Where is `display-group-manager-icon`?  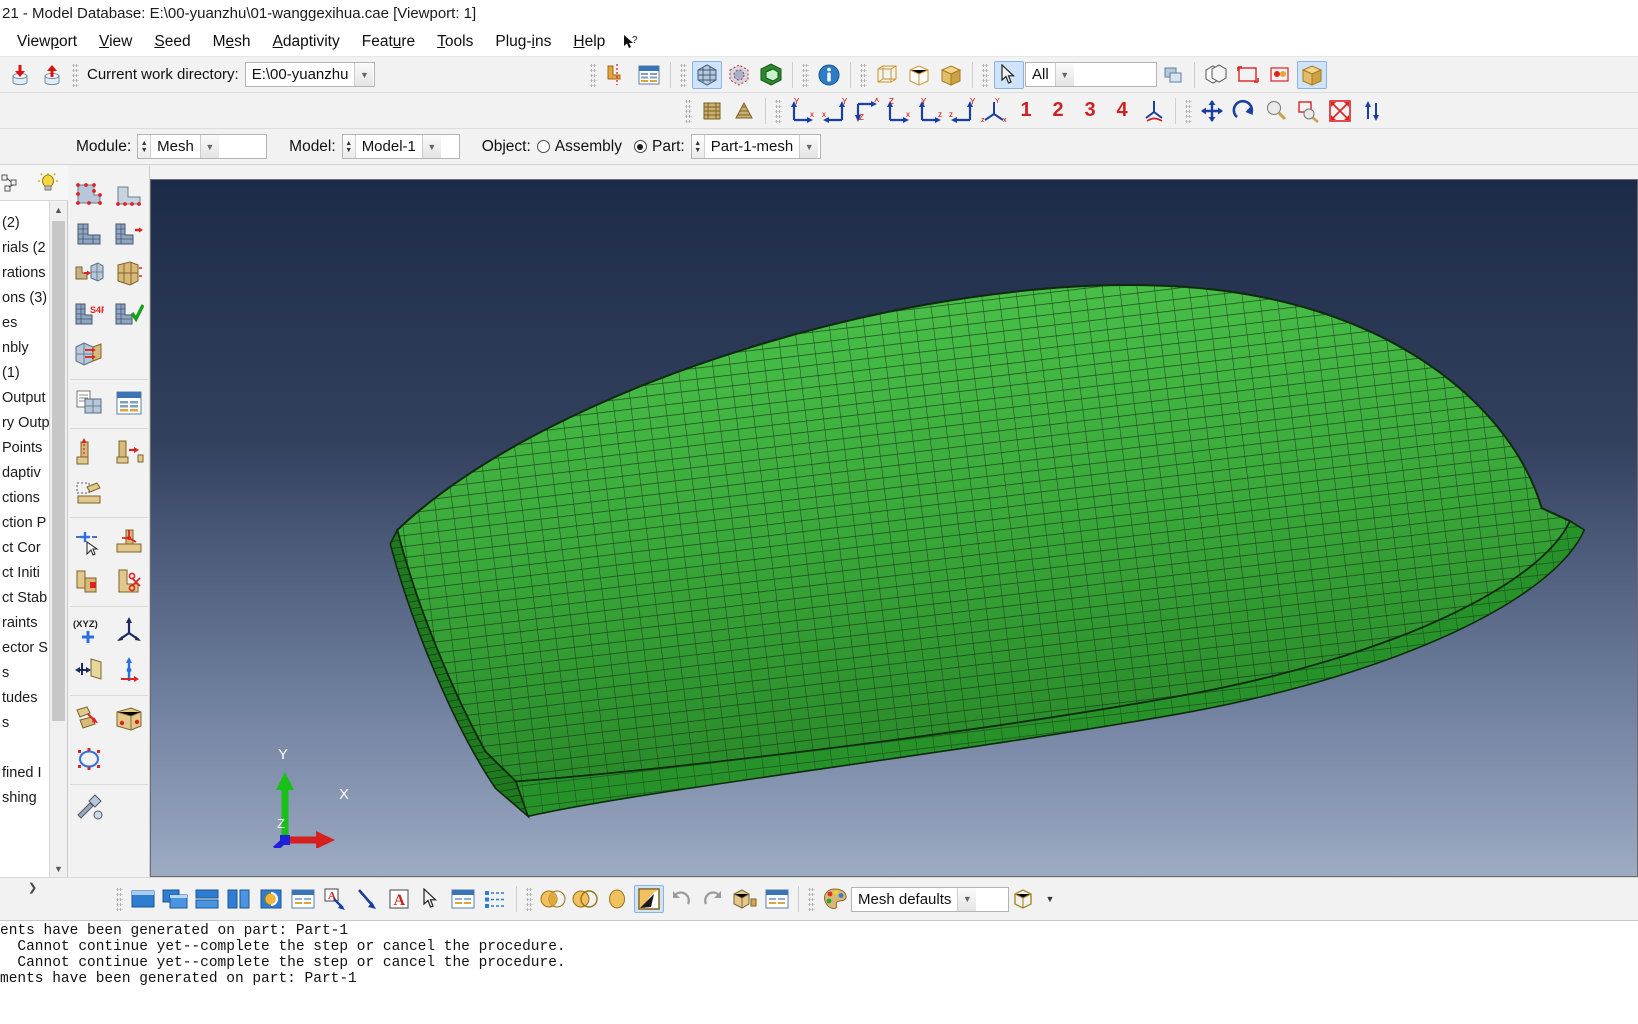 display-group-manager-icon is located at coordinates (777, 899).